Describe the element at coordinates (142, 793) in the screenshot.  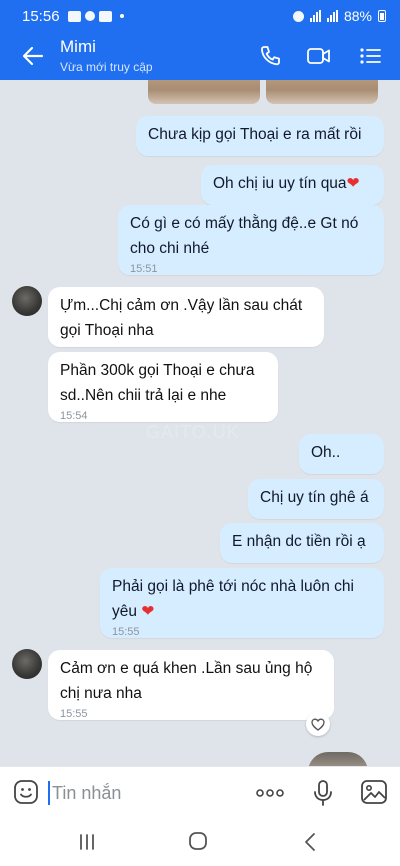
I see `message-input` at that location.